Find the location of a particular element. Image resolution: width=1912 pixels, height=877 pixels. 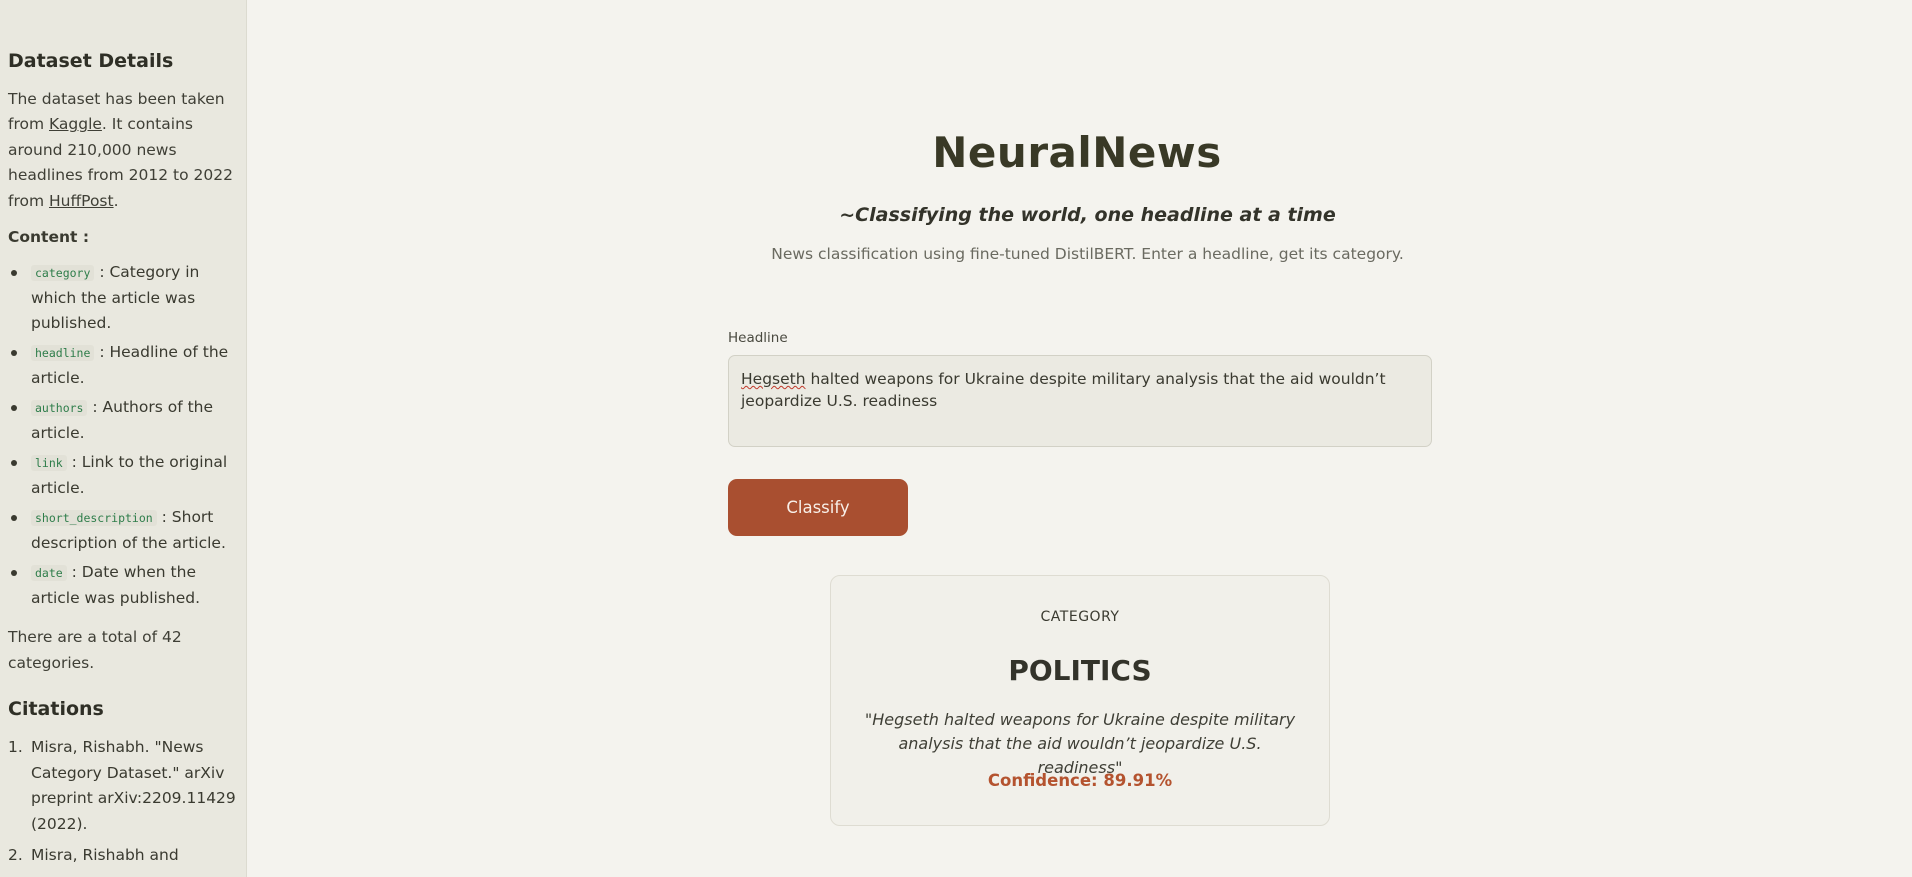

classify-button: Classify is located at coordinates (818, 507).